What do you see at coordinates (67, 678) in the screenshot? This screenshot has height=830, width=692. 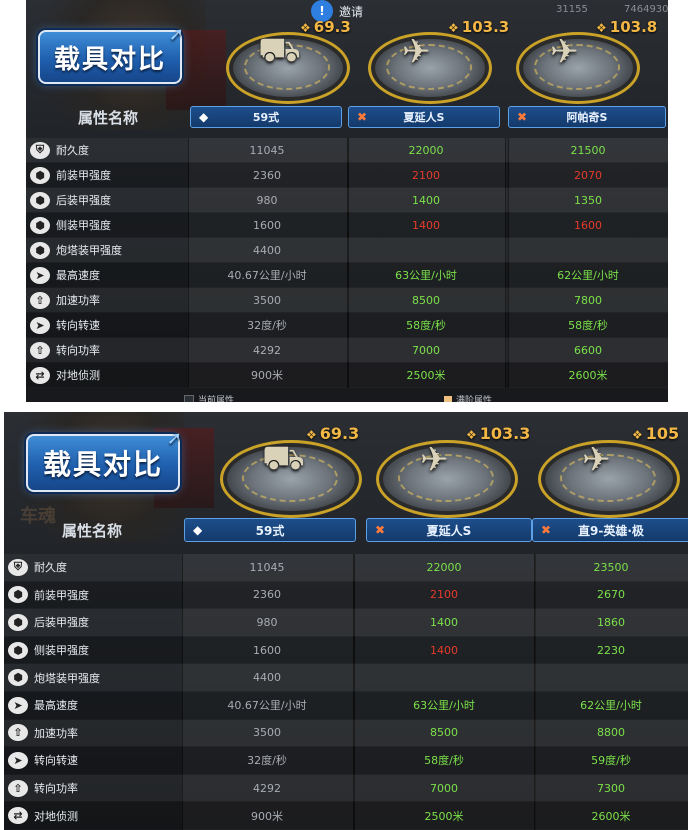 I see `attribute-label: 炮塔装甲强度` at bounding box center [67, 678].